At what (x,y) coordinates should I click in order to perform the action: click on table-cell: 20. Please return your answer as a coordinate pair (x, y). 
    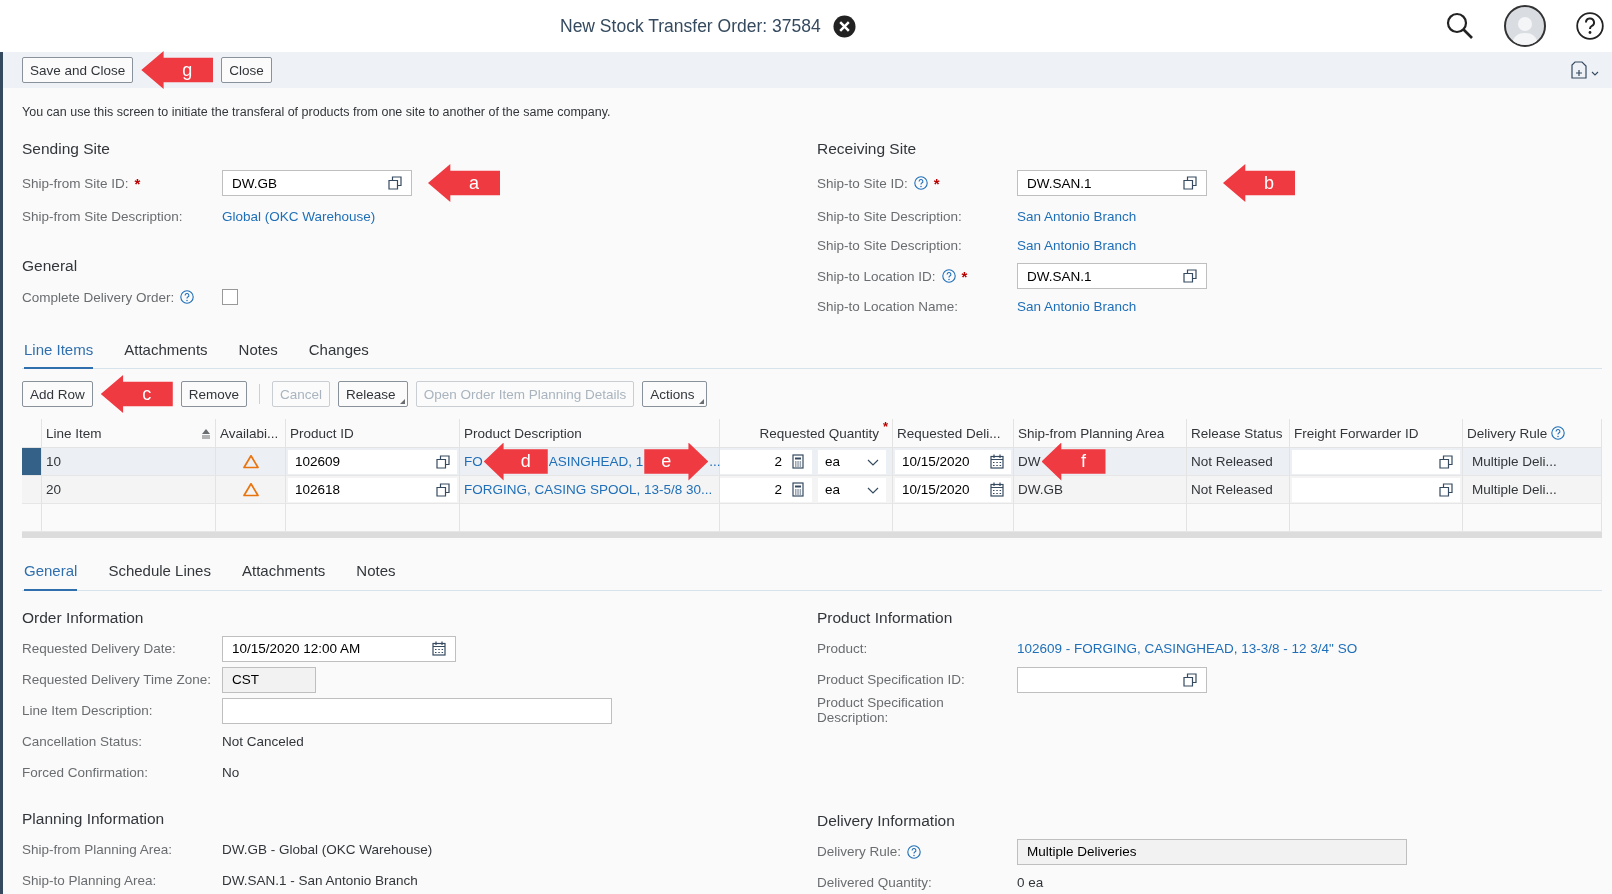
    Looking at the image, I should click on (54, 489).